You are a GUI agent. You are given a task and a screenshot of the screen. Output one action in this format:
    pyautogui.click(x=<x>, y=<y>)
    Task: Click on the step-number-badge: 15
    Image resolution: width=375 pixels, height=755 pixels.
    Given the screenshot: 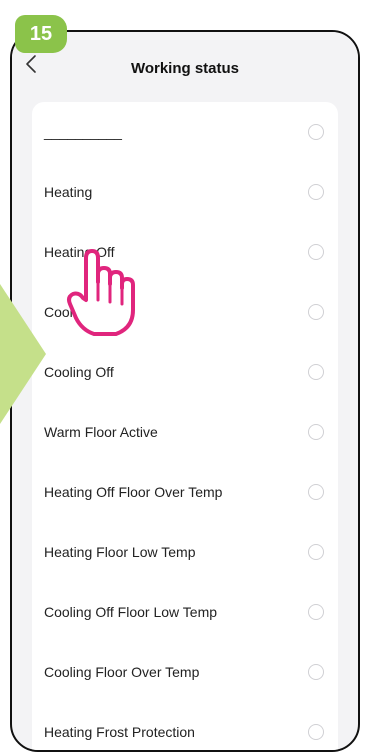 What is the action you would take?
    pyautogui.click(x=41, y=34)
    